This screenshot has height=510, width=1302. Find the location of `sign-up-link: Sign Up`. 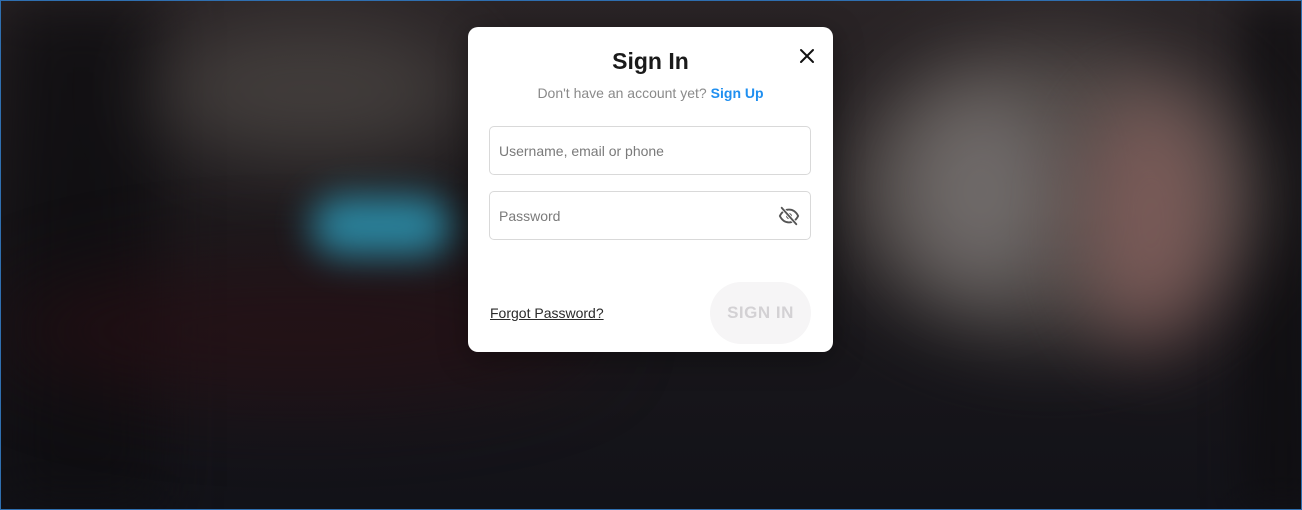

sign-up-link: Sign Up is located at coordinates (737, 93).